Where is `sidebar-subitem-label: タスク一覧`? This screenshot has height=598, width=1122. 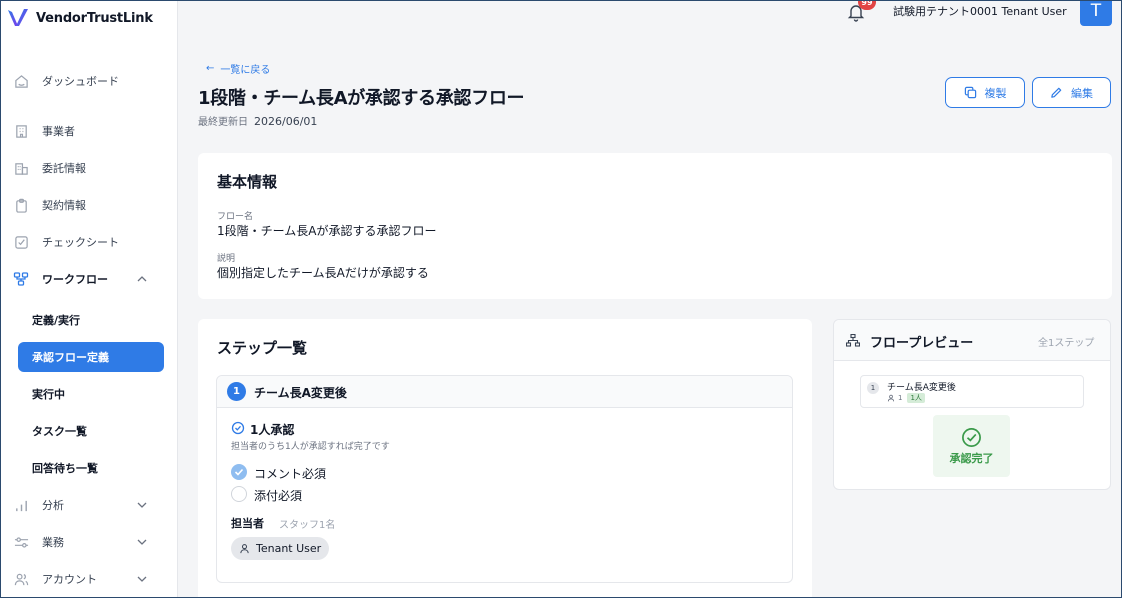
sidebar-subitem-label: タスク一覧 is located at coordinates (59, 431).